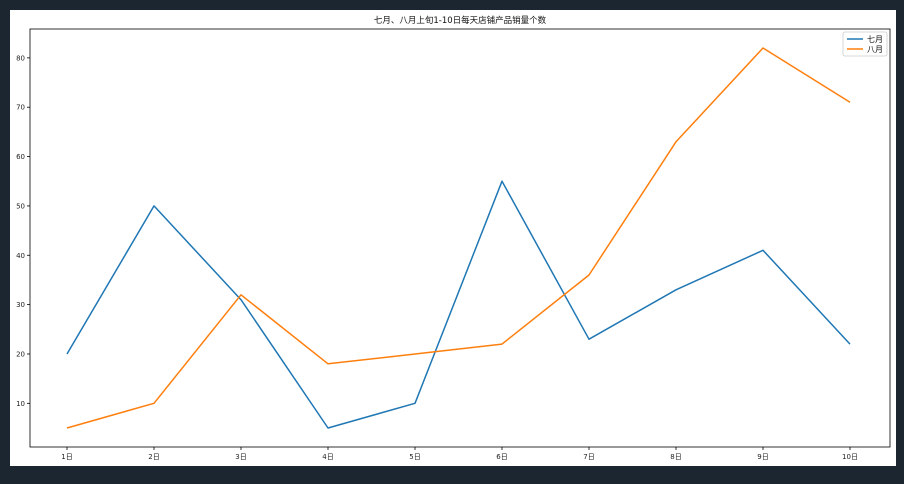 The height and width of the screenshot is (484, 904). Describe the element at coordinates (66, 457) in the screenshot. I see `x-tick-label: 1日` at that location.